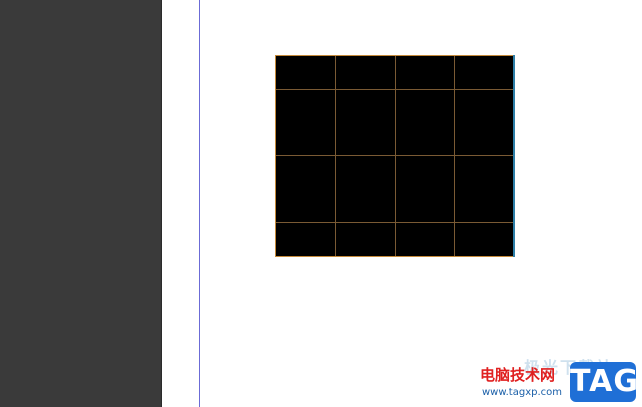  What do you see at coordinates (558, 379) in the screenshot?
I see `watermark: 极光下载站 电脑技术网 www.tagxp.com TAG` at bounding box center [558, 379].